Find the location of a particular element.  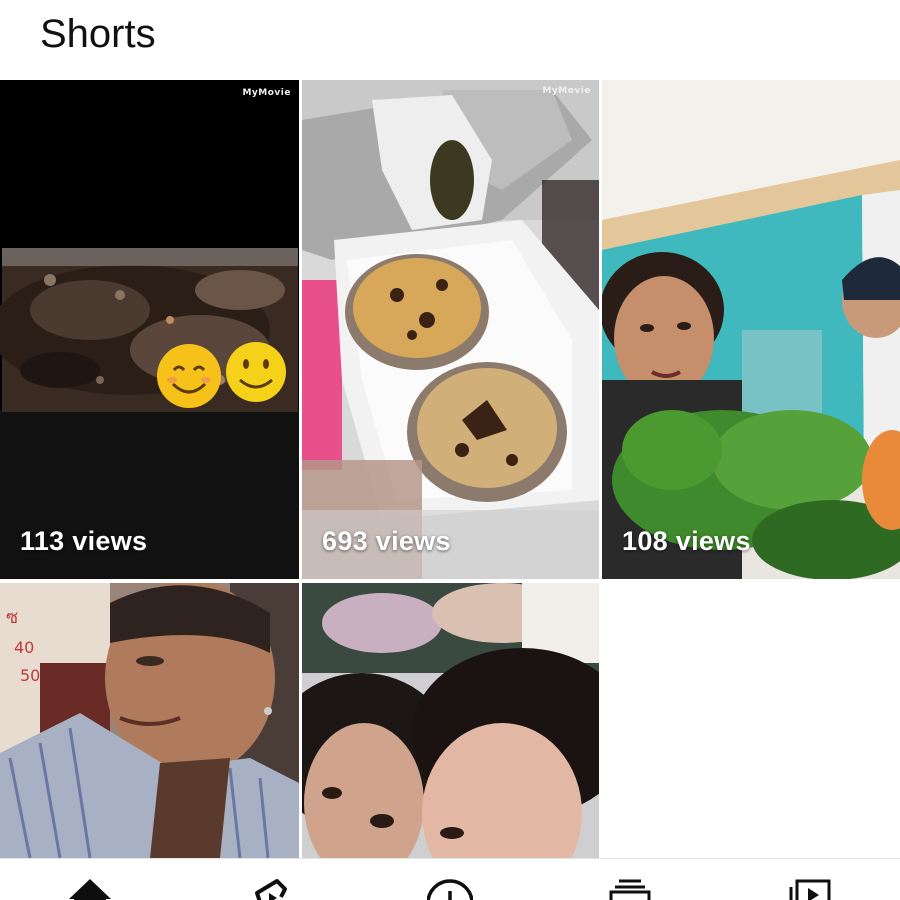

create-icon is located at coordinates (450, 889).